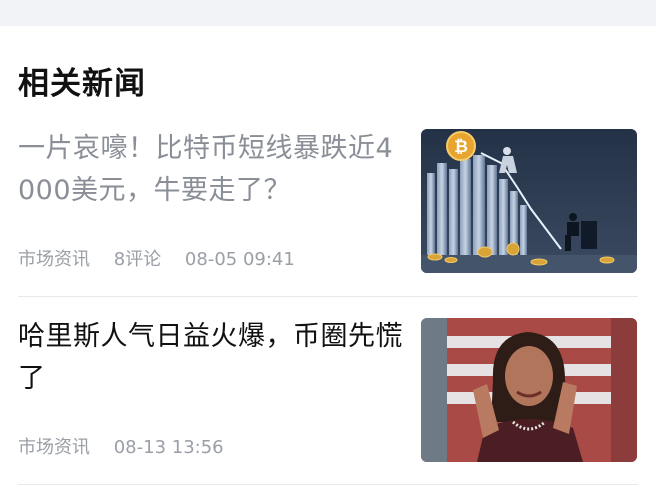 This screenshot has height=500, width=656. What do you see at coordinates (137, 259) in the screenshot?
I see `comment-count: 8评论` at bounding box center [137, 259].